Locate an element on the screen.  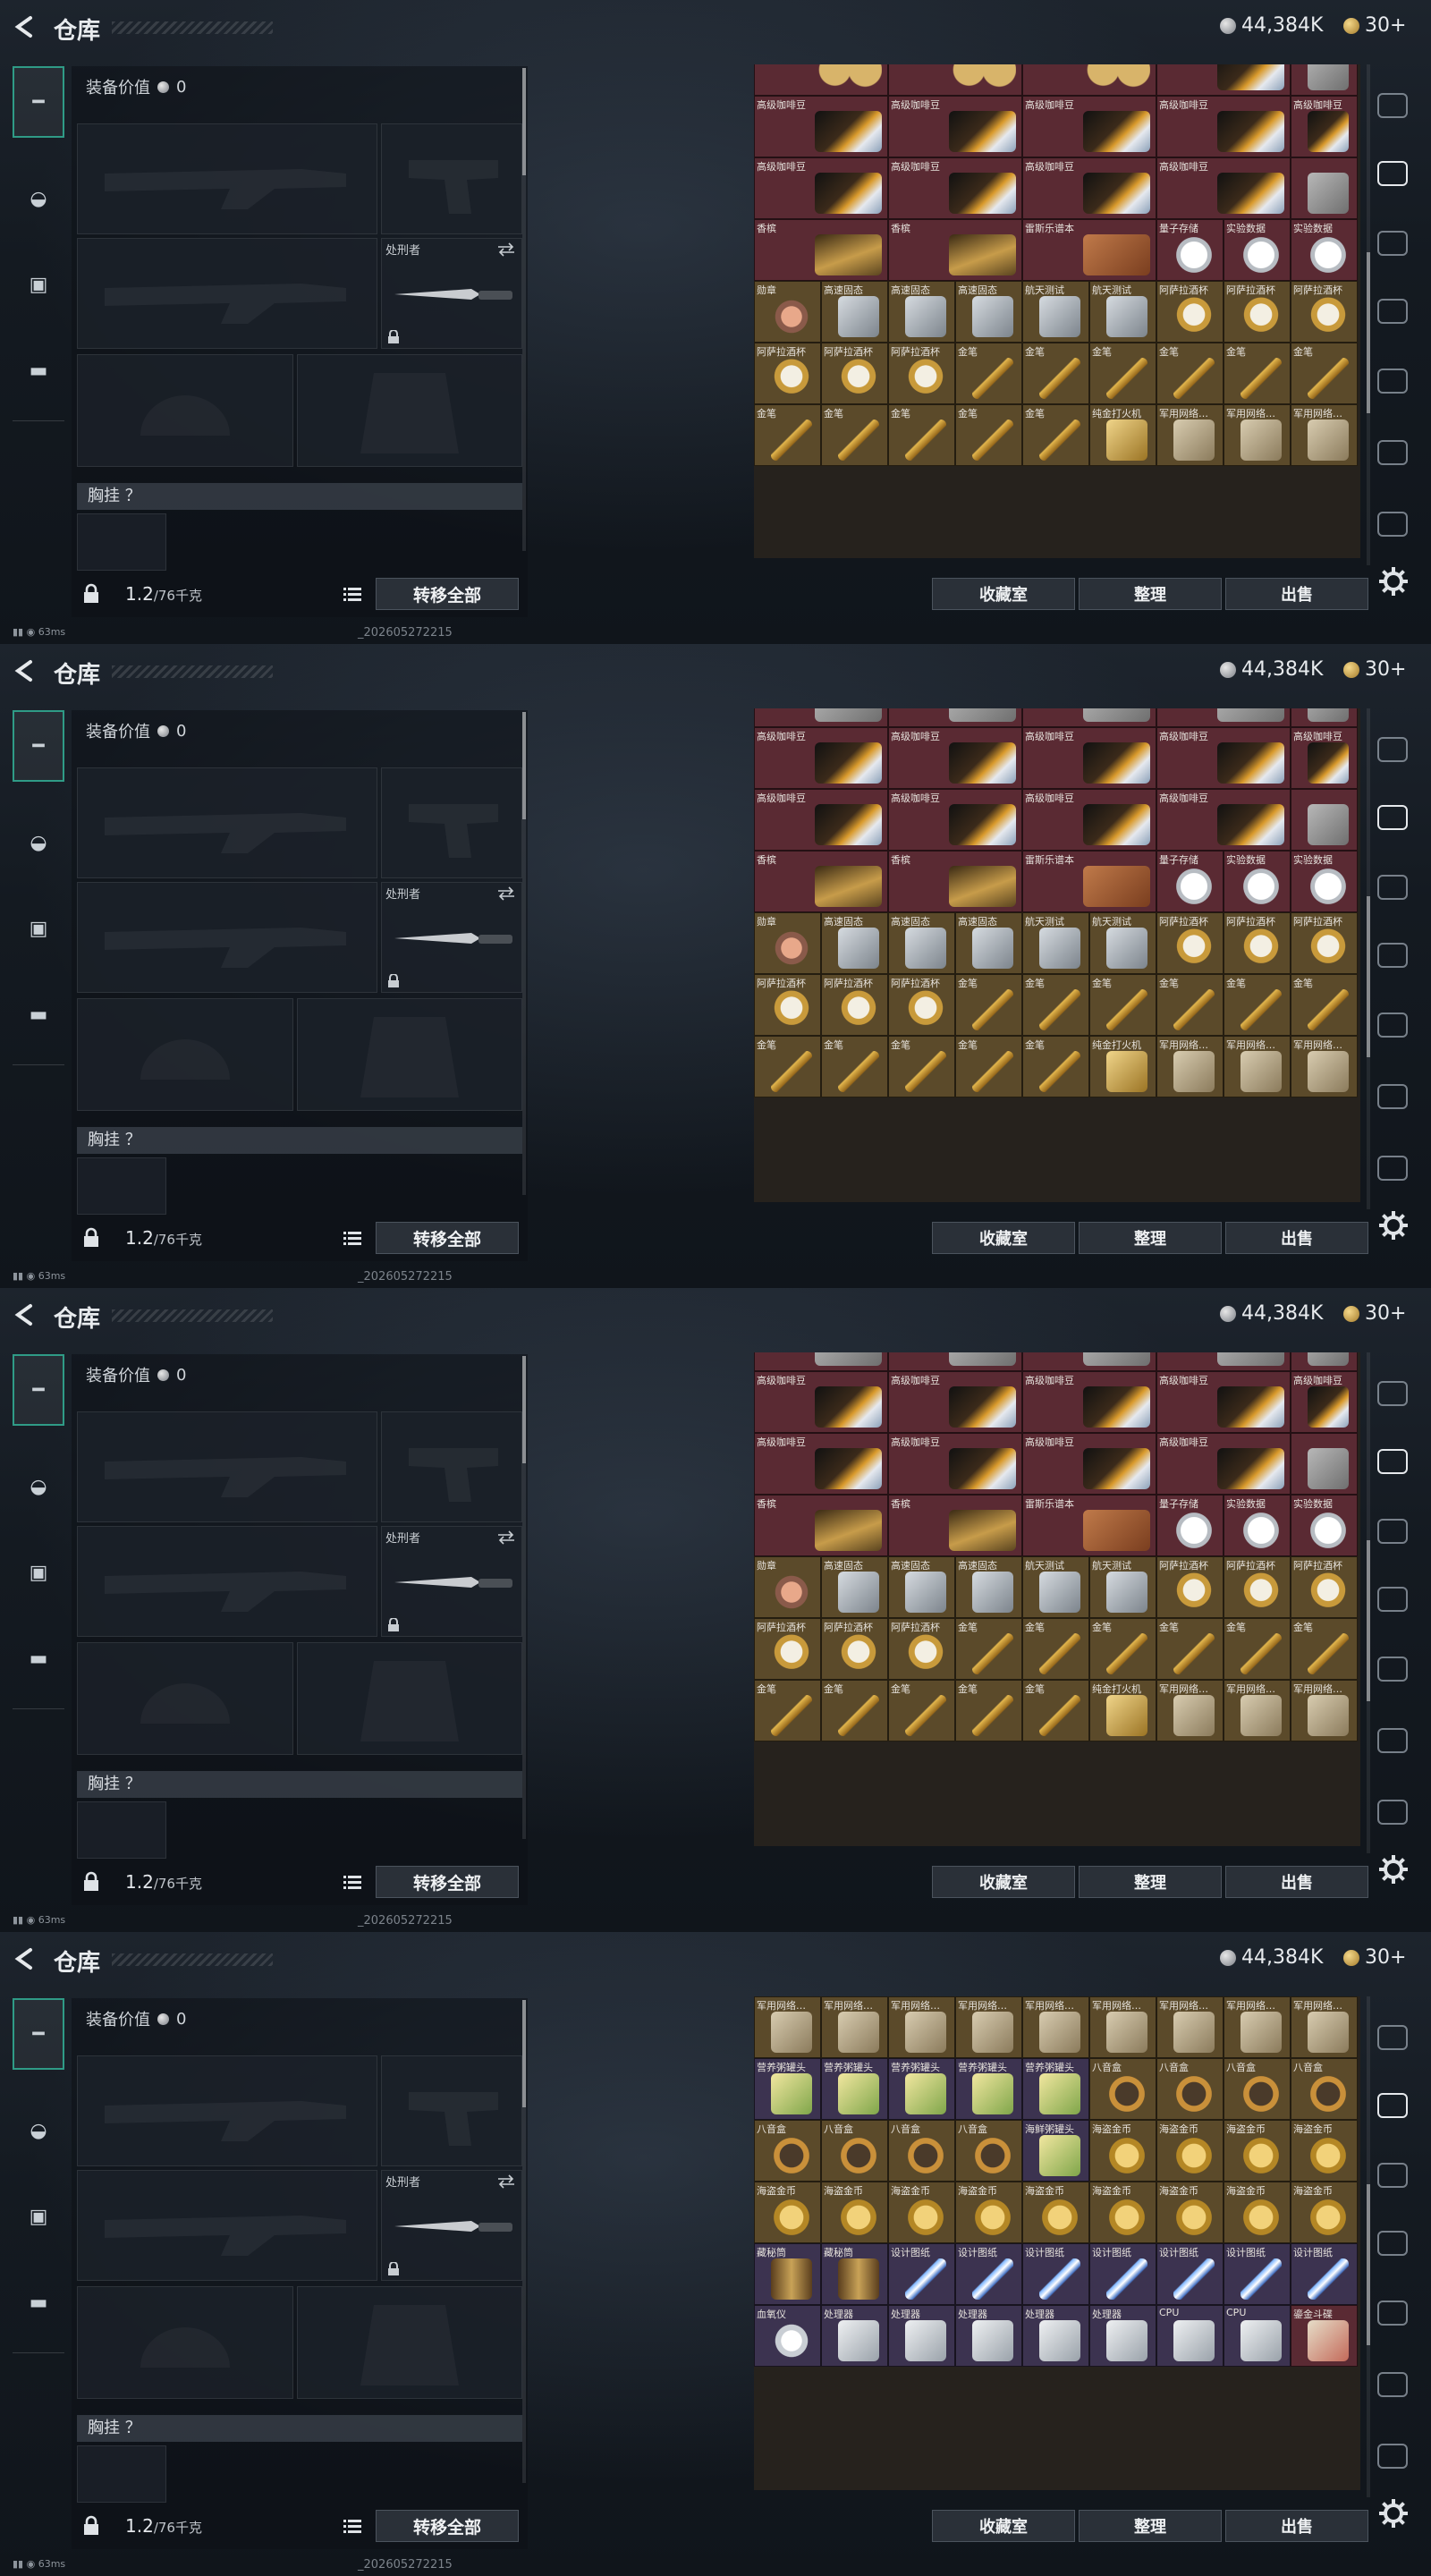
settings-icon is located at coordinates (1394, 581).